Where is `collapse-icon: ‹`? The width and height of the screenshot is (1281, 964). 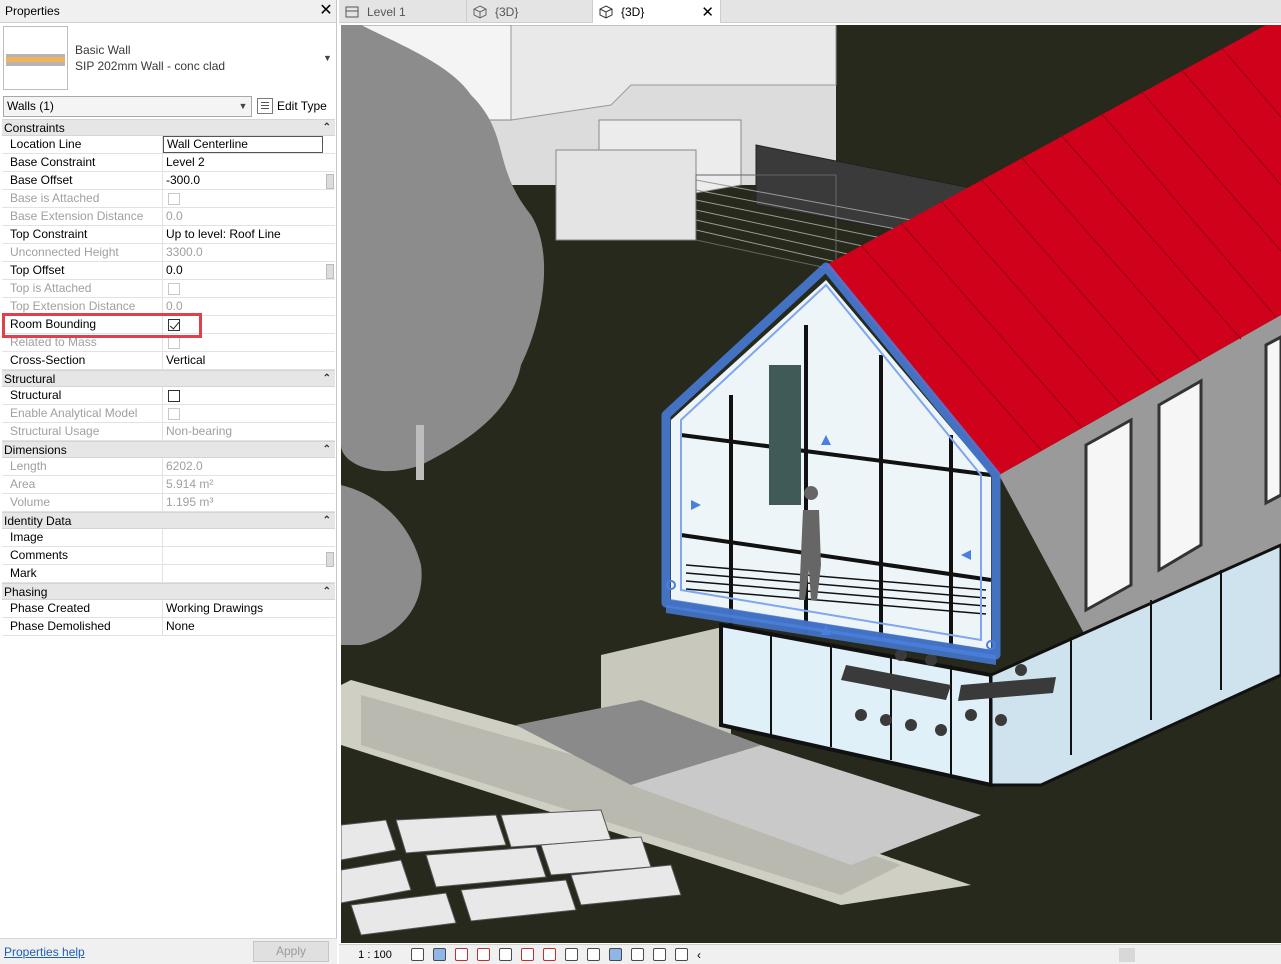
collapse-icon: ‹ is located at coordinates (699, 955).